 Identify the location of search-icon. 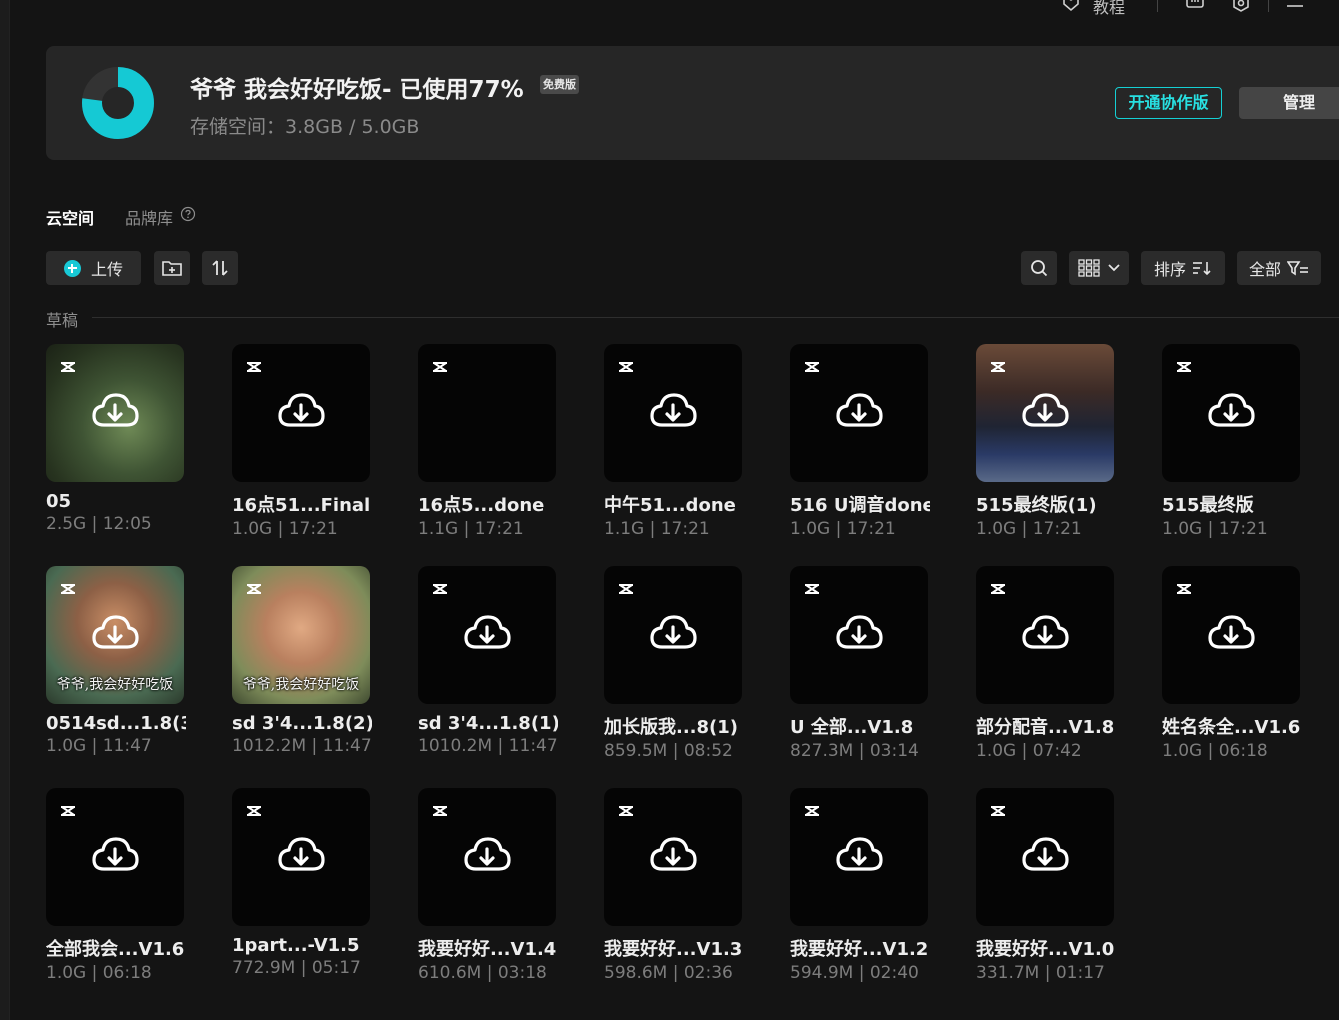
(1039, 268).